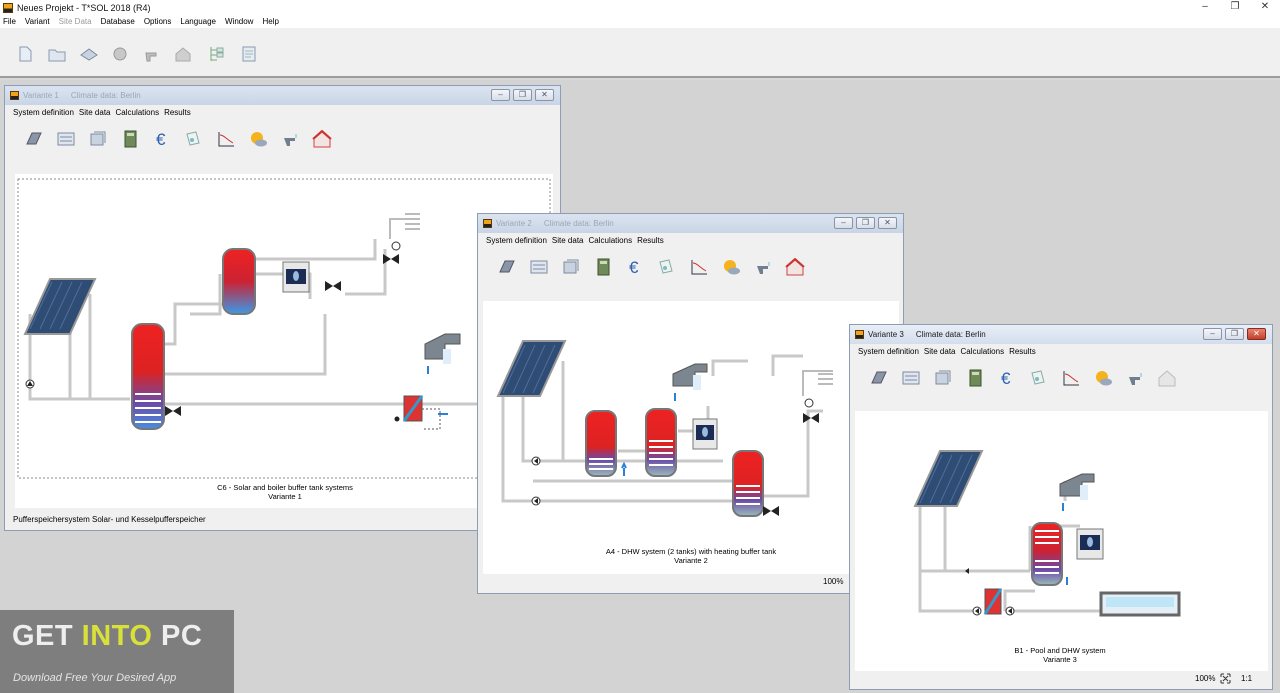 Image resolution: width=1280 pixels, height=693 pixels. What do you see at coordinates (120, 54) in the screenshot?
I see `weather-icon` at bounding box center [120, 54].